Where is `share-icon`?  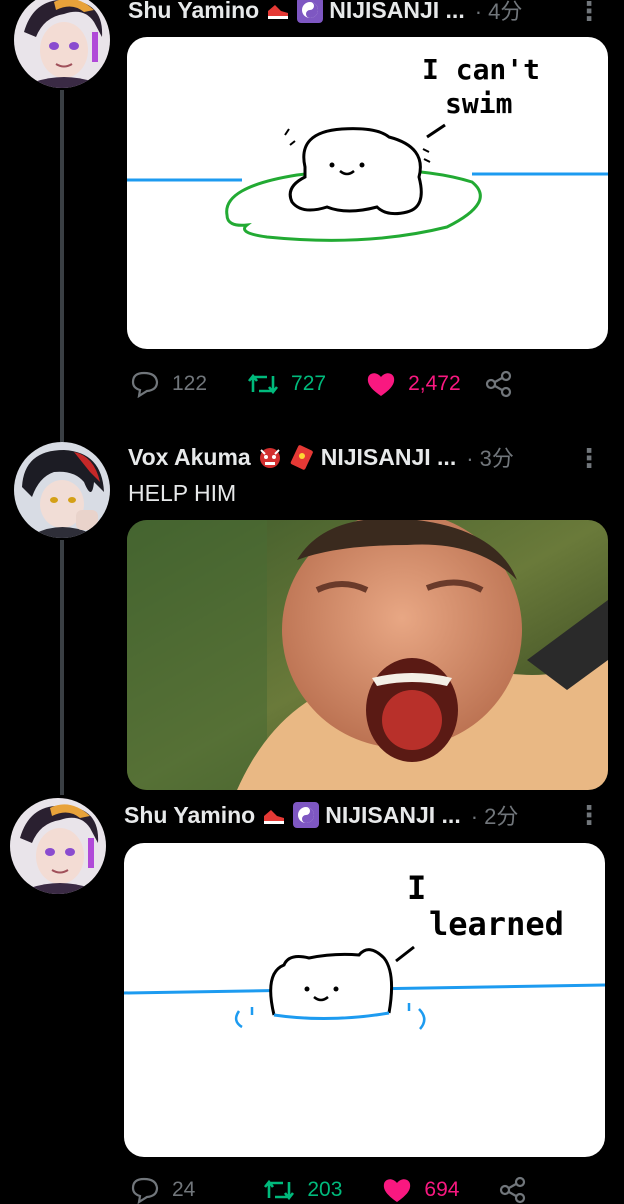 share-icon is located at coordinates (498, 384).